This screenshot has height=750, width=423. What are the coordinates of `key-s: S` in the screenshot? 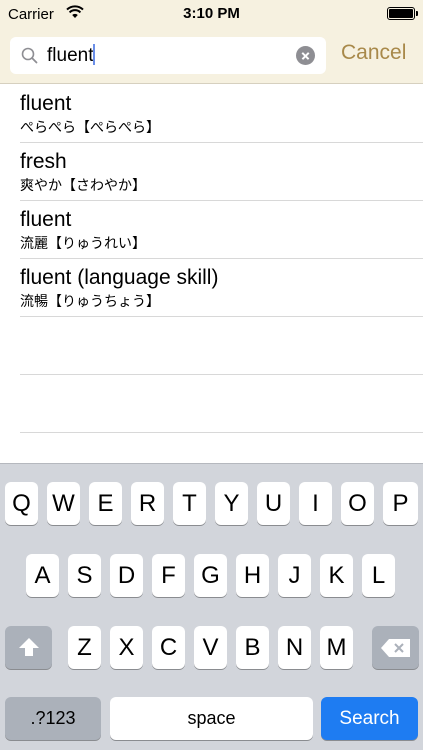 It's located at (84, 575).